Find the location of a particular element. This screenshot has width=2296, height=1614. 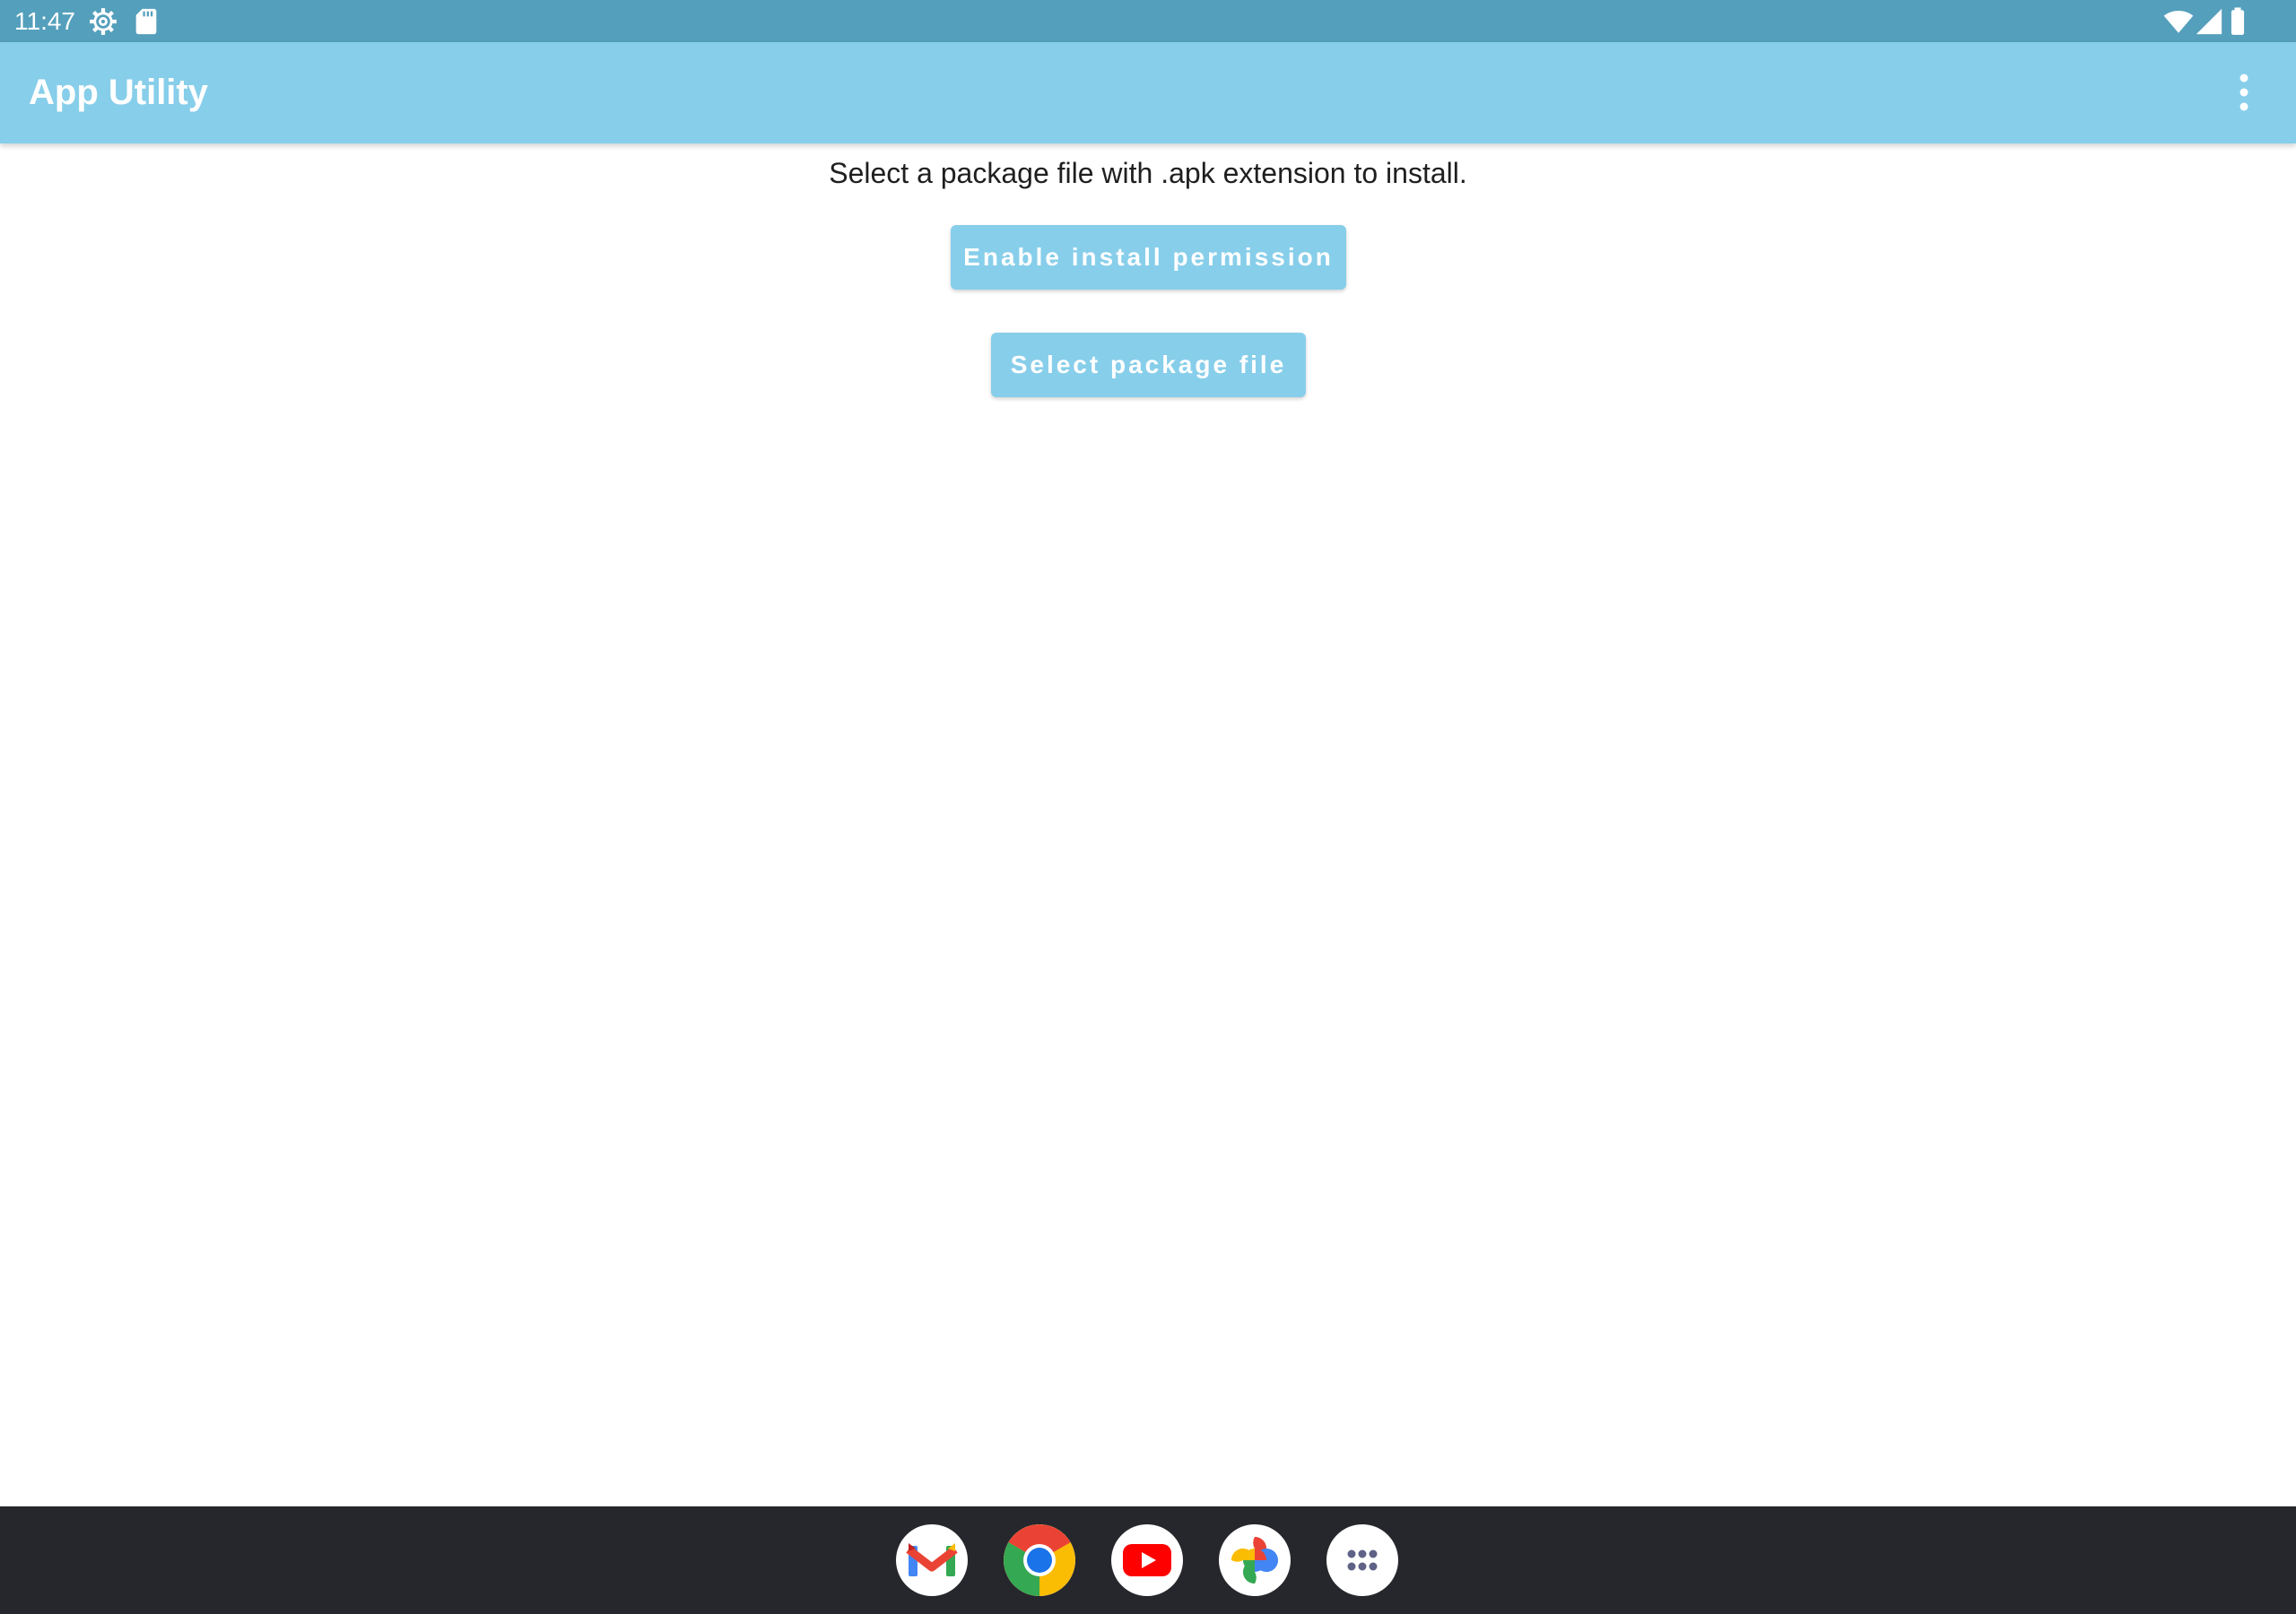

more-vert-icon is located at coordinates (2244, 92).